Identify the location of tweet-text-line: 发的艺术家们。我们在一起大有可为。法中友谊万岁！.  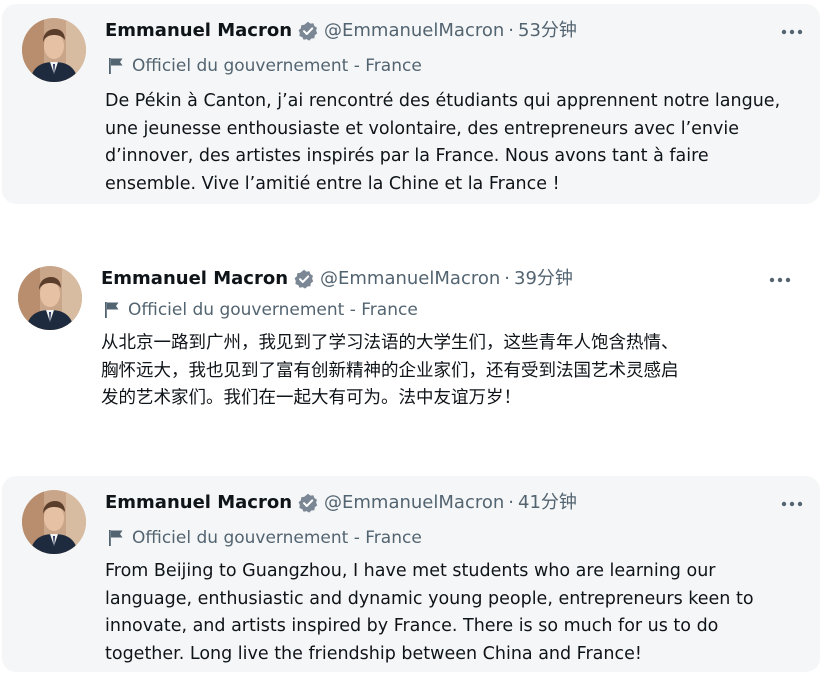
(311, 398).